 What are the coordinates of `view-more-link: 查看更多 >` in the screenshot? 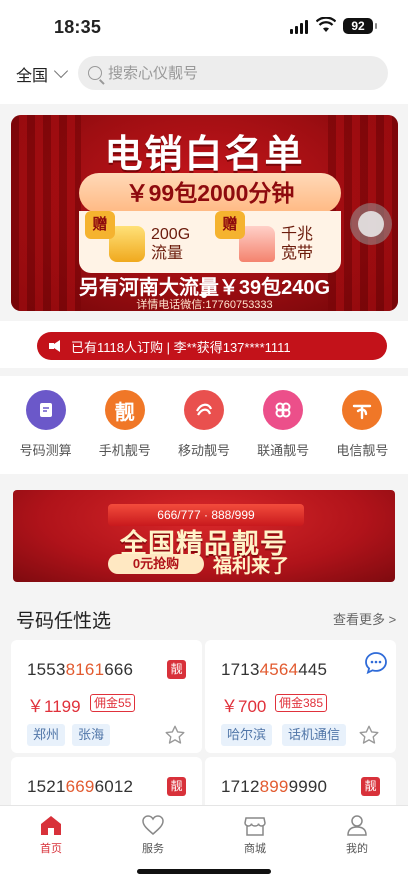 It's located at (364, 618).